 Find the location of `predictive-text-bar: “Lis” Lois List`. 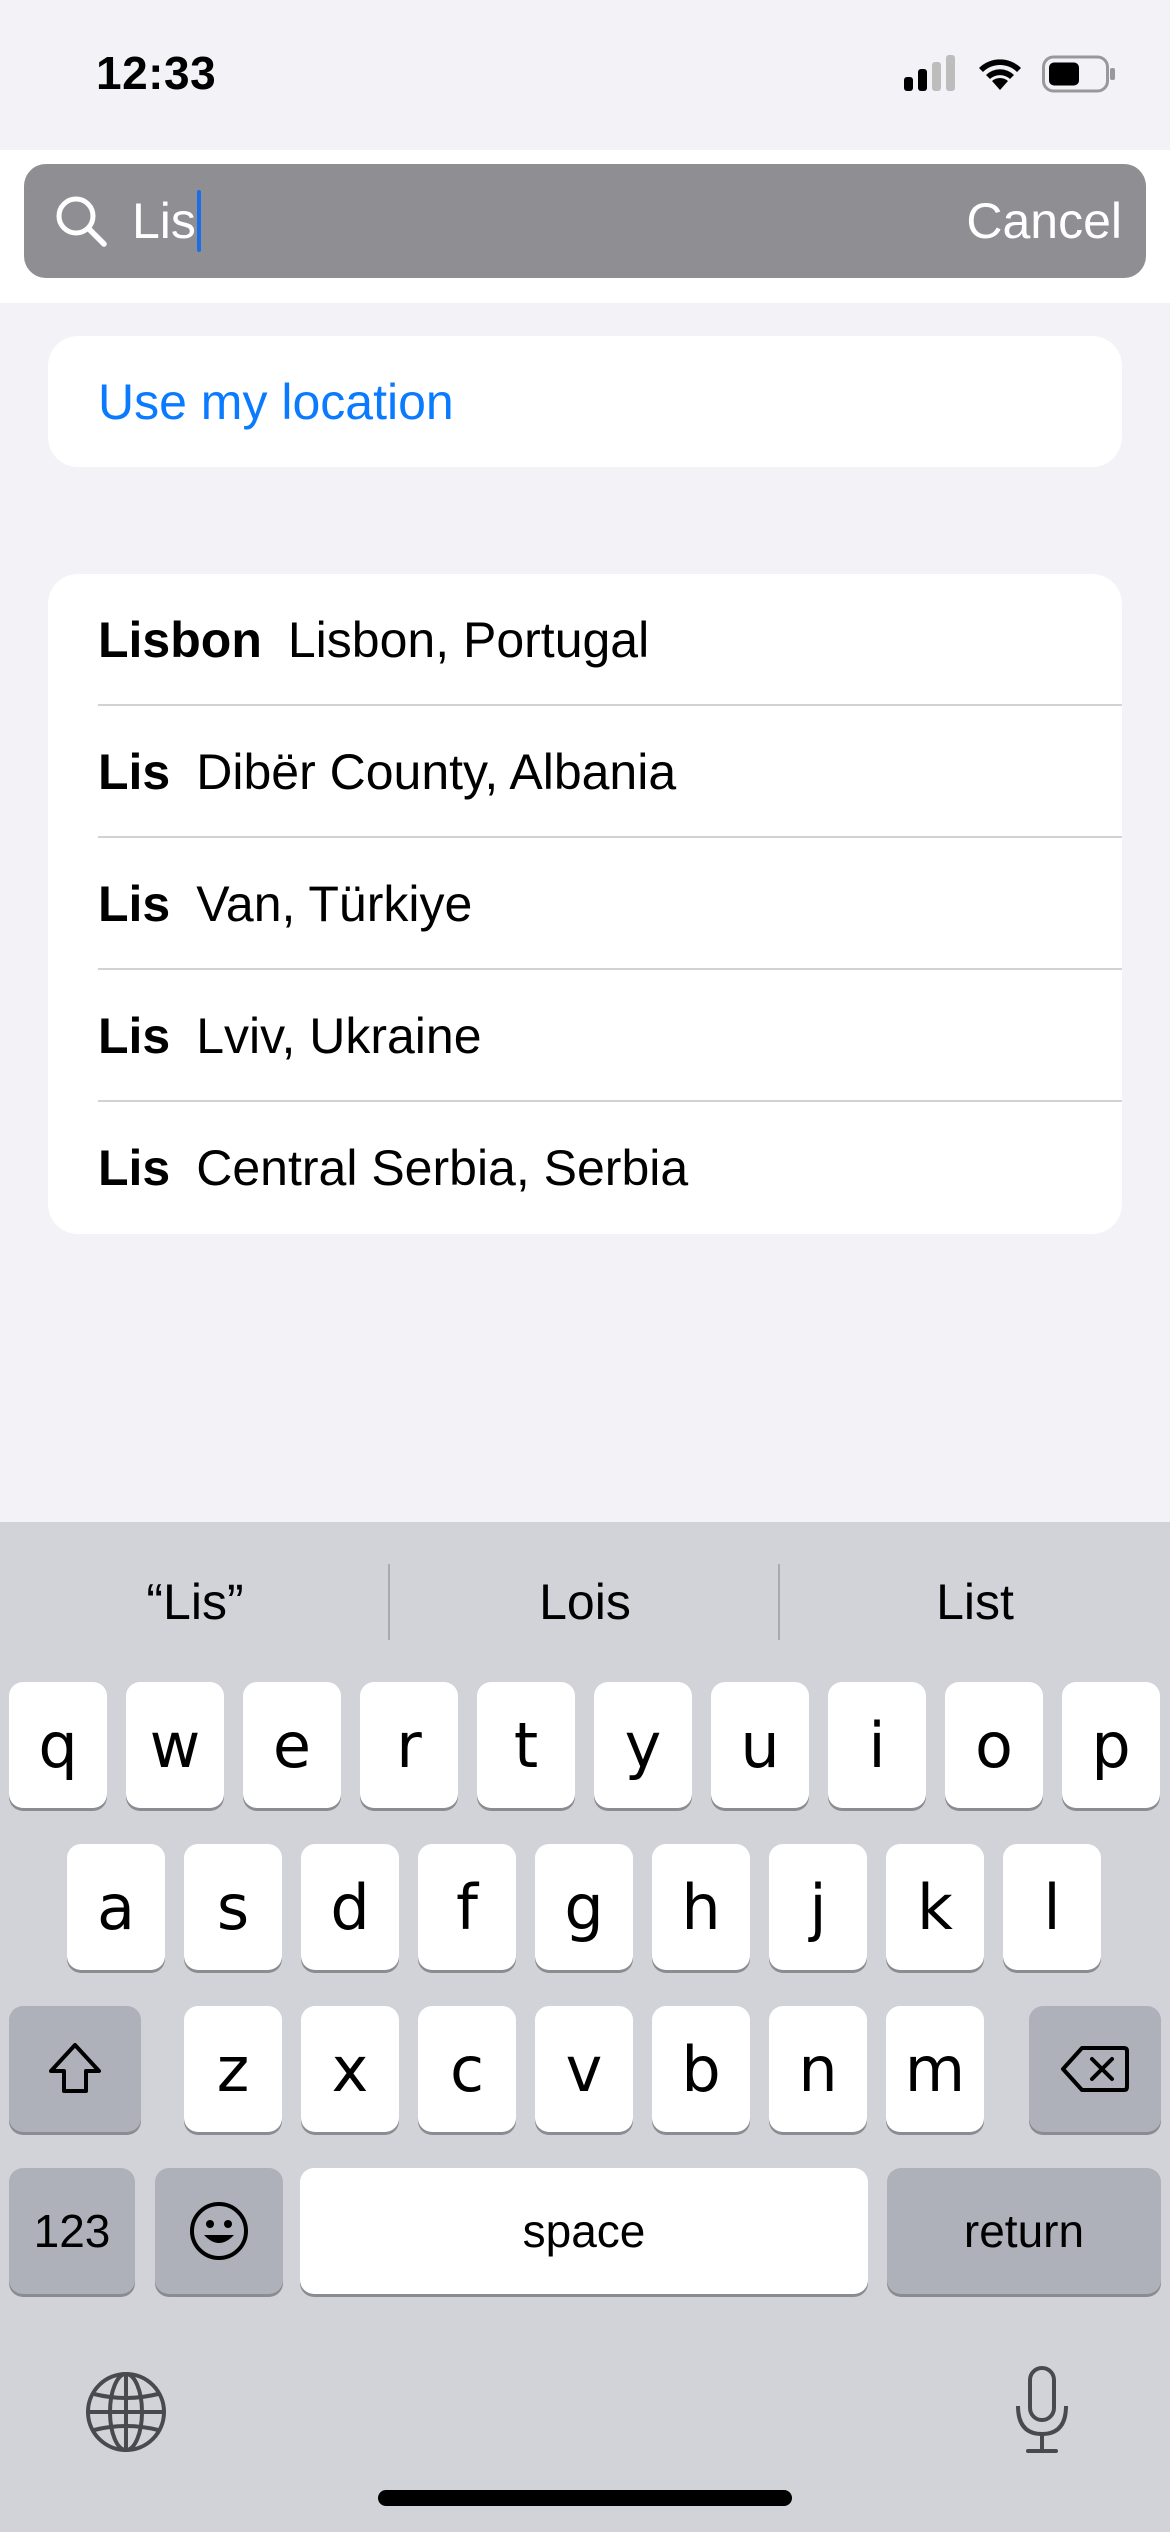

predictive-text-bar: “Lis” Lois List is located at coordinates (585, 1600).